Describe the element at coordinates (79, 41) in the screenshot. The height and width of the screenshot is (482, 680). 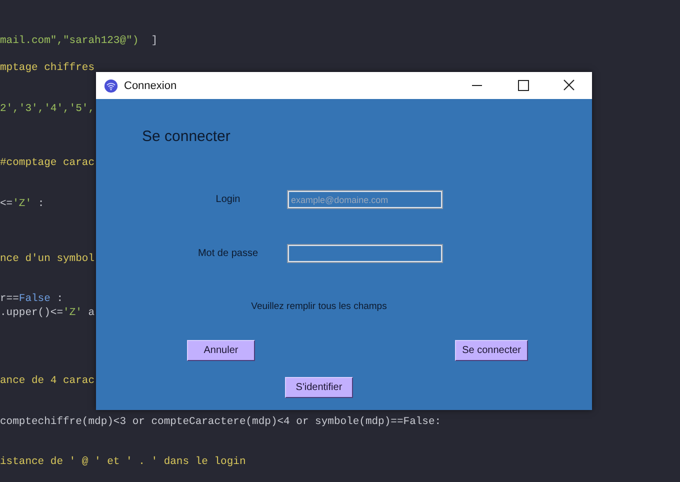
I see `code-line: mail.com","sarah123@") ]` at that location.